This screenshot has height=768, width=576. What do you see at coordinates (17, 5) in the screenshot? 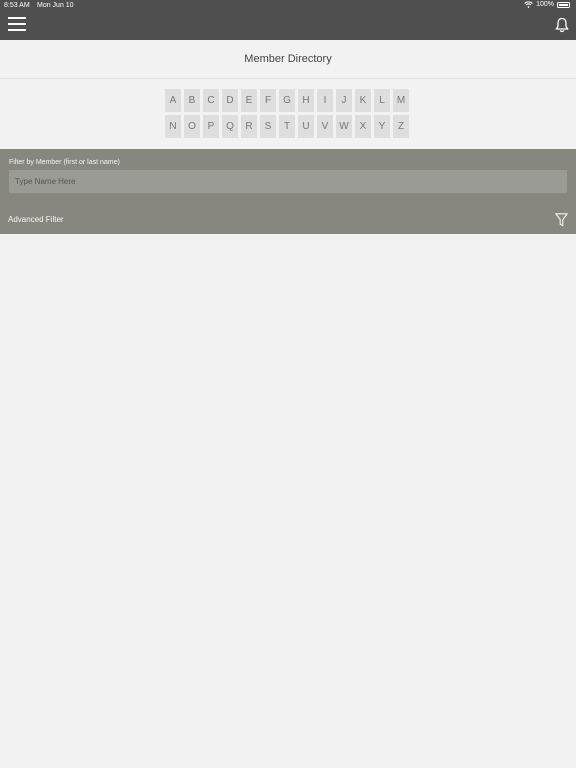
I see `status-time: 8:53 AM` at bounding box center [17, 5].